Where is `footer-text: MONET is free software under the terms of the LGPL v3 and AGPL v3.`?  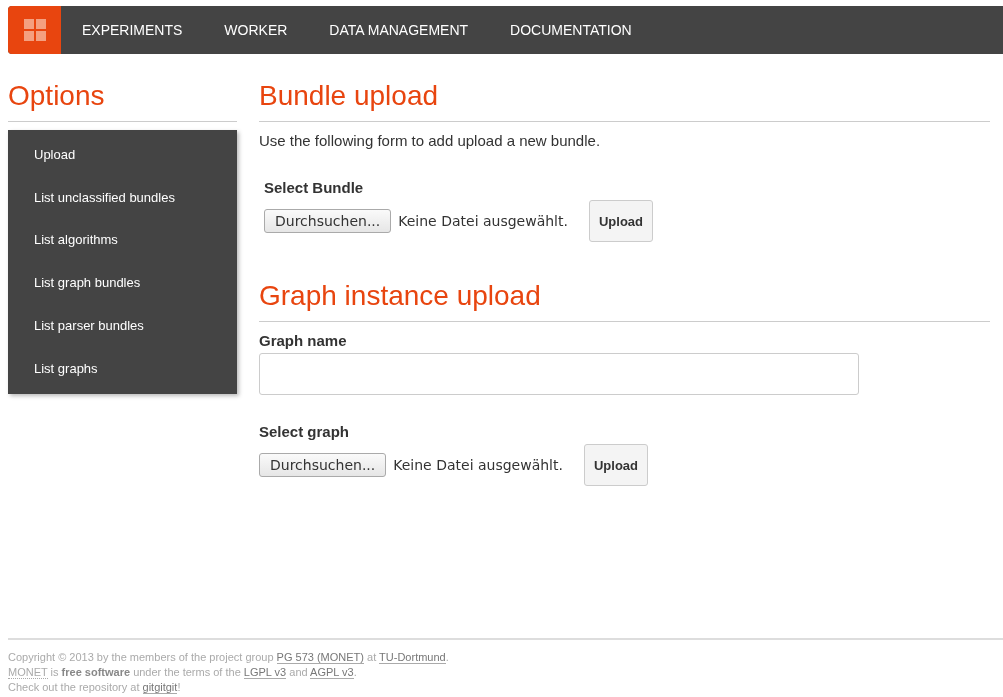
footer-text: MONET is free software under the terms of the LGPL v3 and AGPL v3. is located at coordinates (183, 672).